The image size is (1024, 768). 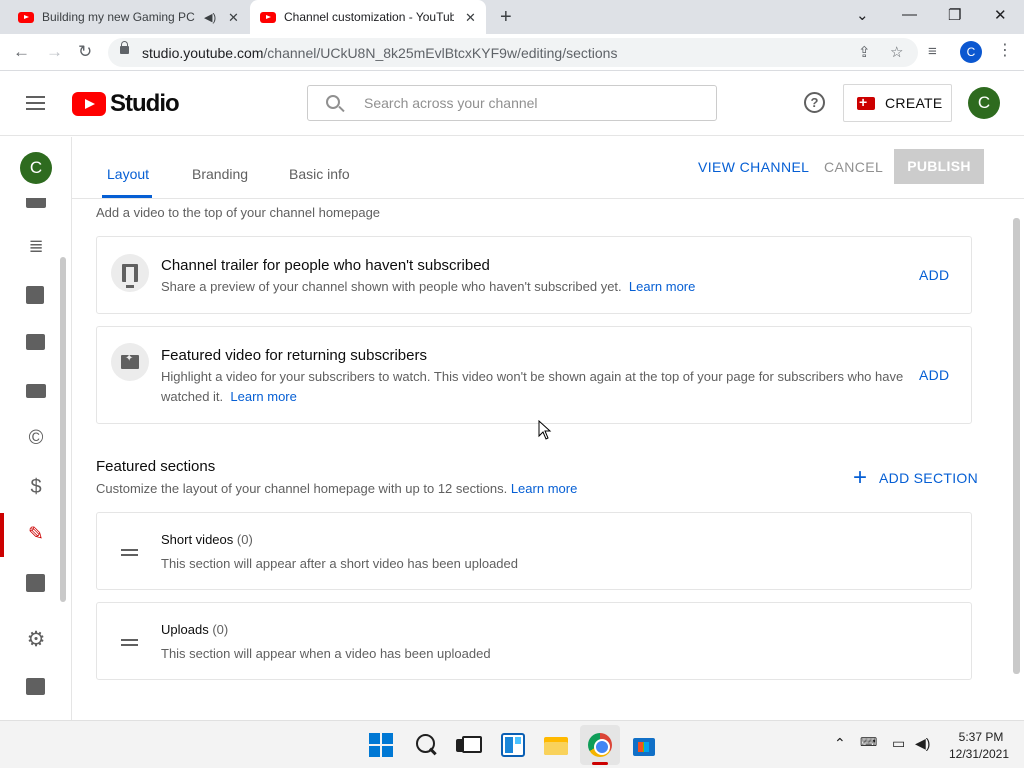 I want to click on cancel-button: CANCEL, so click(x=853, y=167).